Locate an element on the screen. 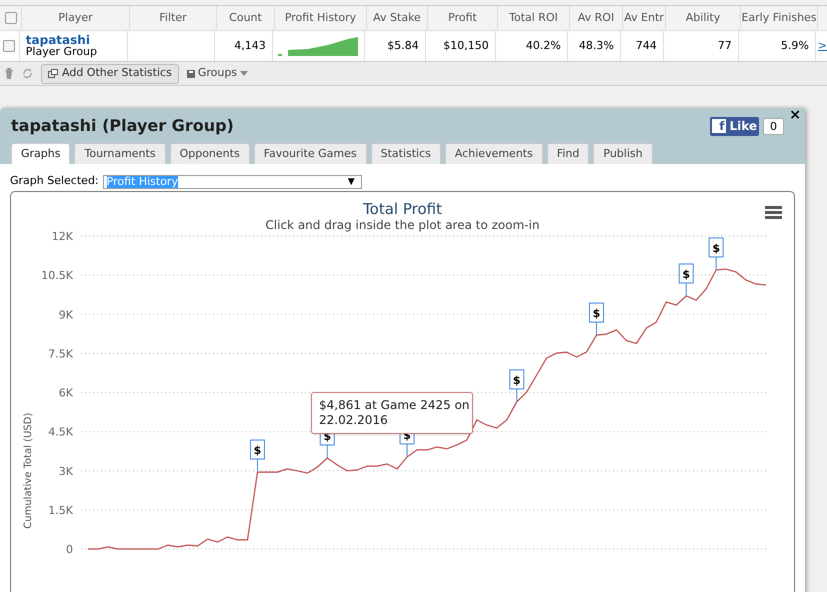 The height and width of the screenshot is (592, 827). y-tick-label: 1.5K is located at coordinates (60, 510).